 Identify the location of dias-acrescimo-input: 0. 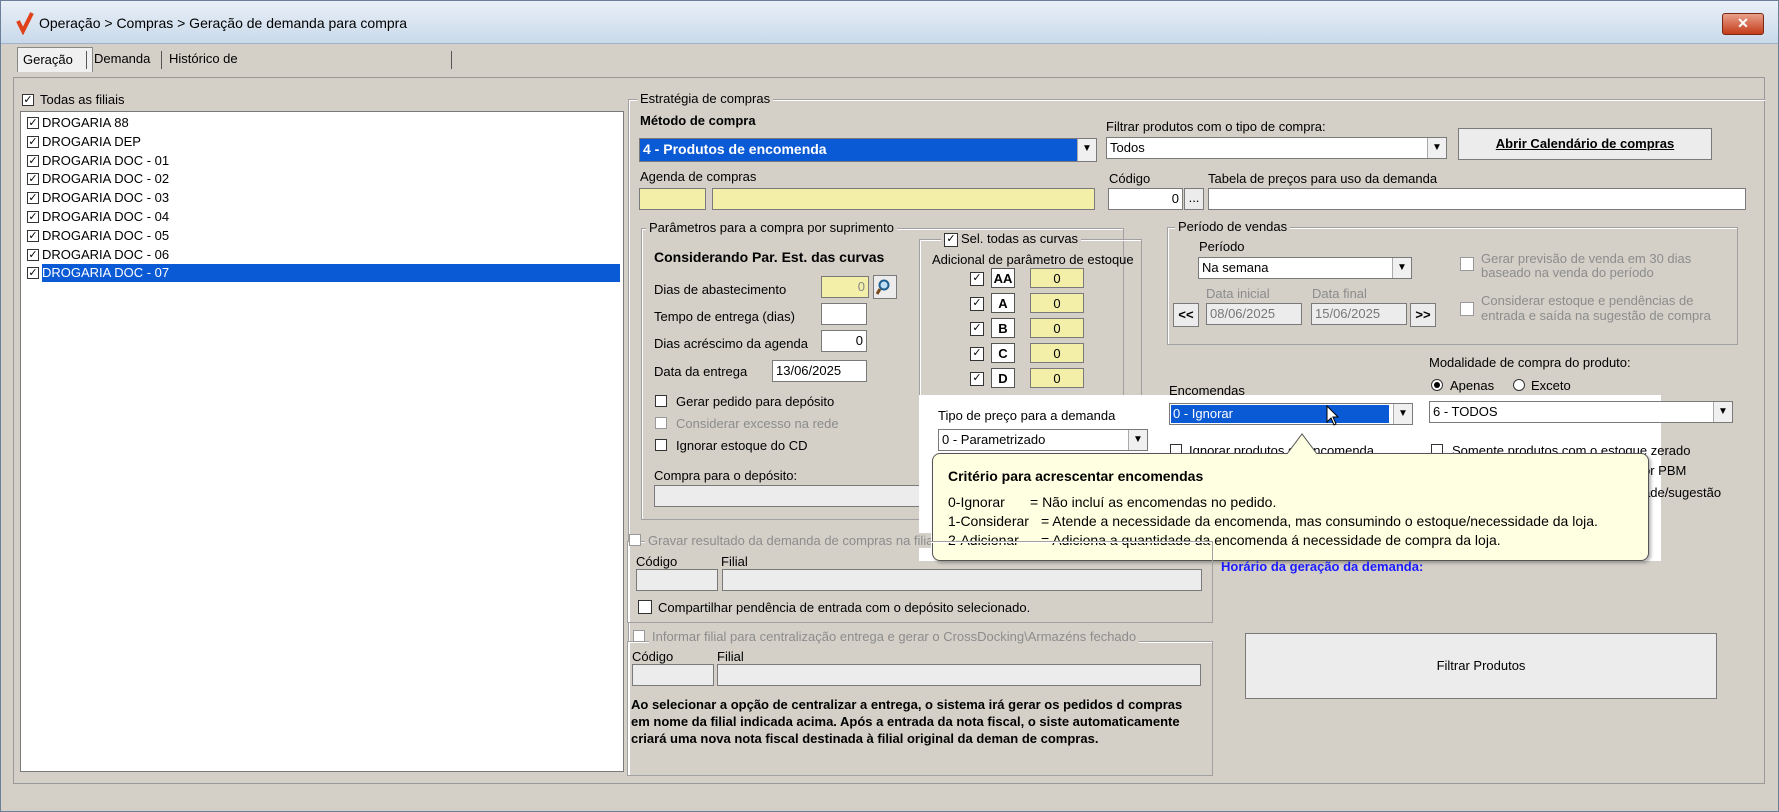
(844, 341).